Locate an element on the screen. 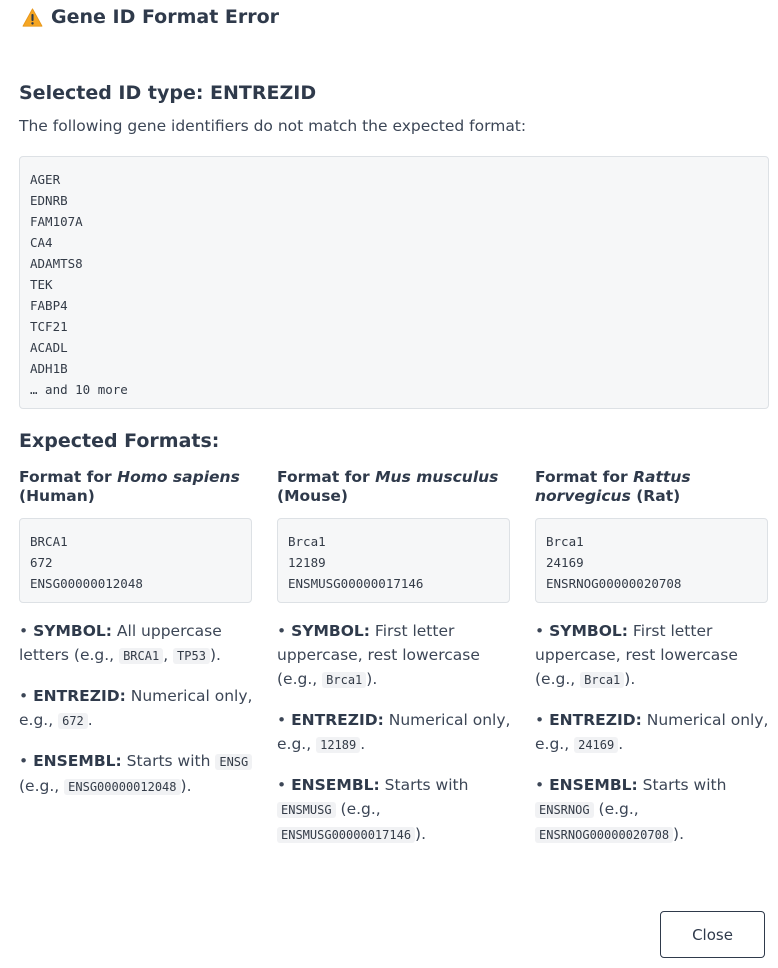  format-examples: Brca1 12189 ENSMUSG00000017146 is located at coordinates (393, 560).